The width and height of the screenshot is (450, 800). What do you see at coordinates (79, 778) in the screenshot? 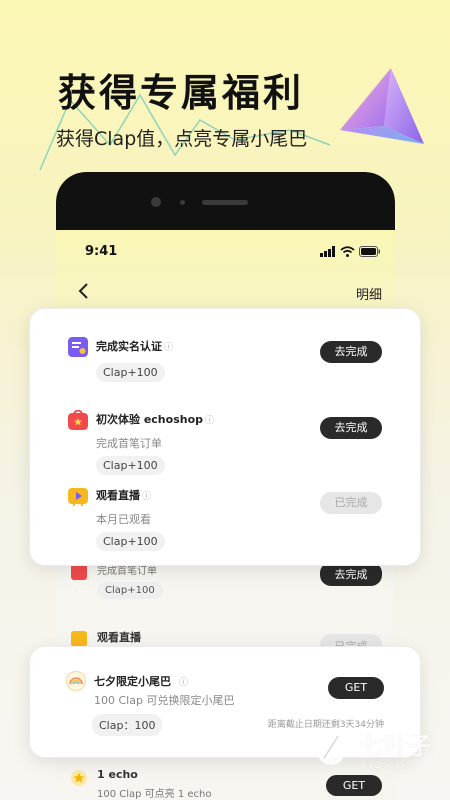
I see `star-badge-icon` at bounding box center [79, 778].